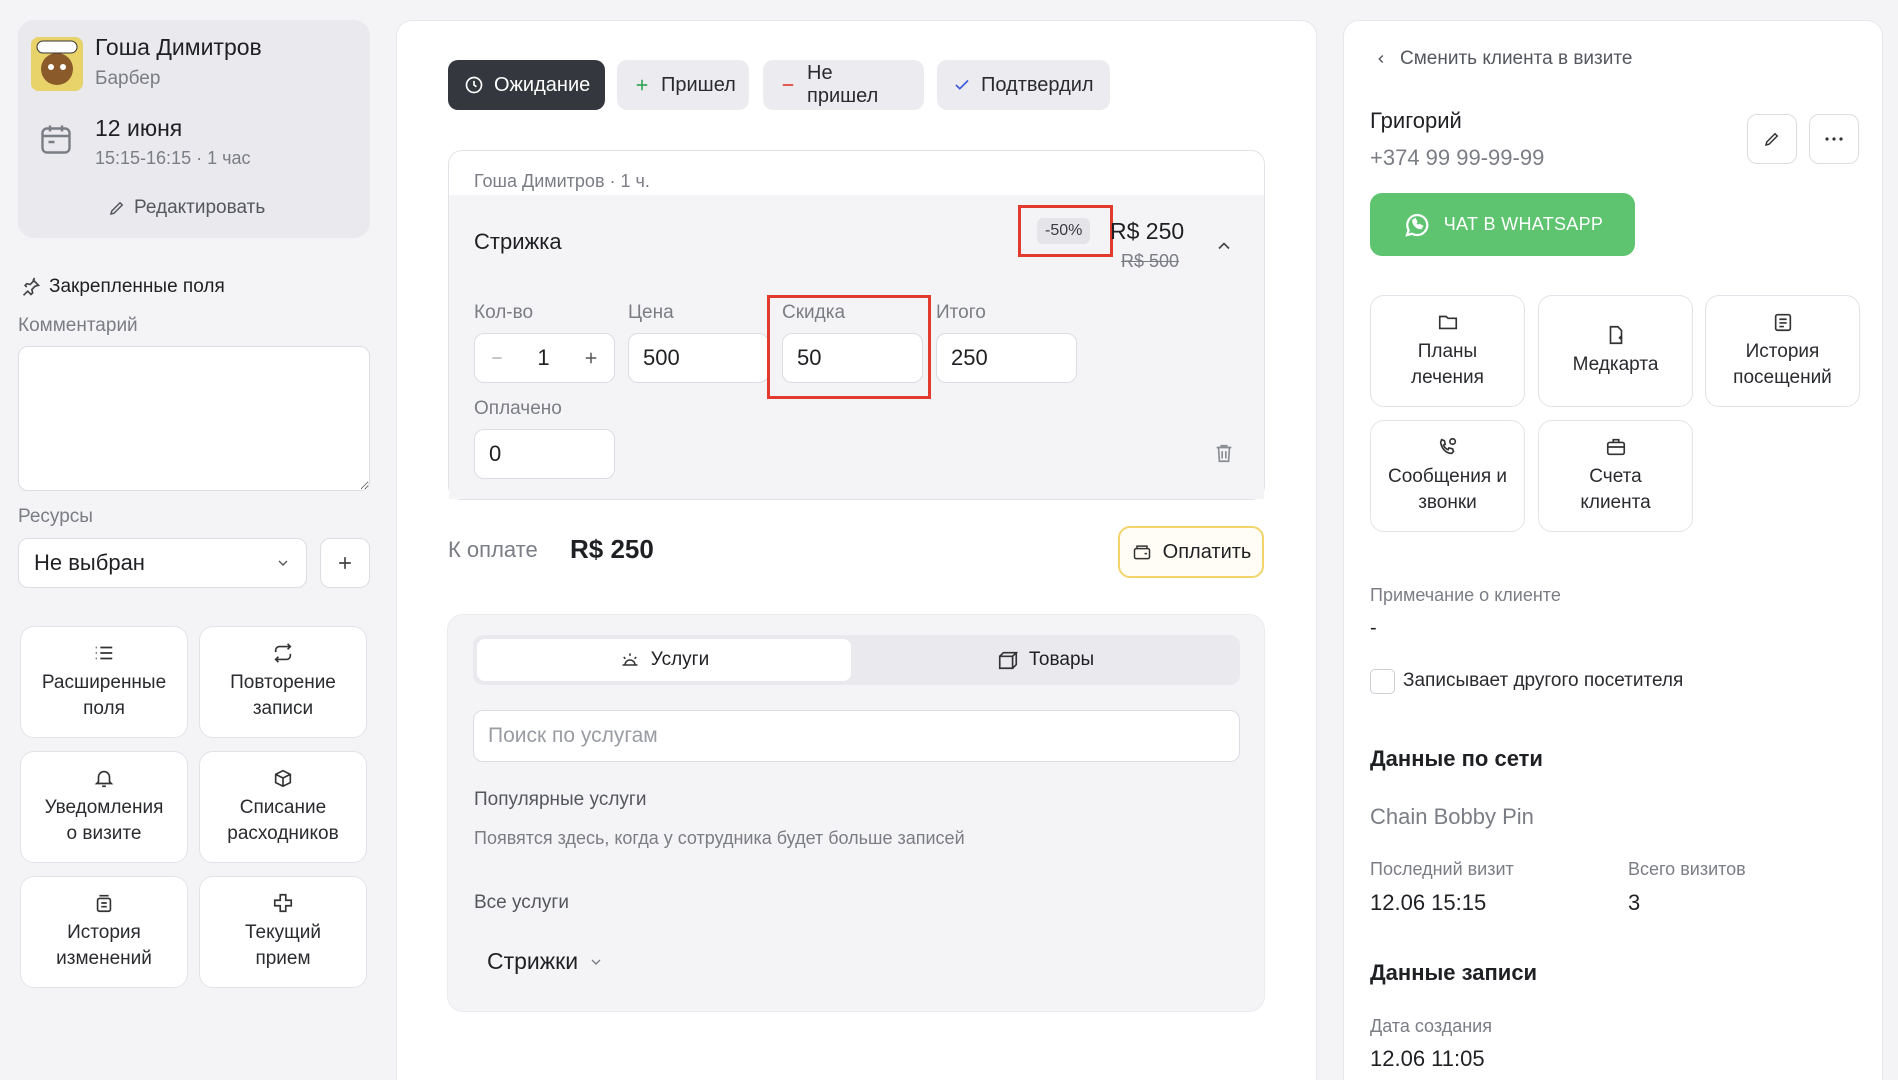  I want to click on tile-label: Счета, so click(1615, 476).